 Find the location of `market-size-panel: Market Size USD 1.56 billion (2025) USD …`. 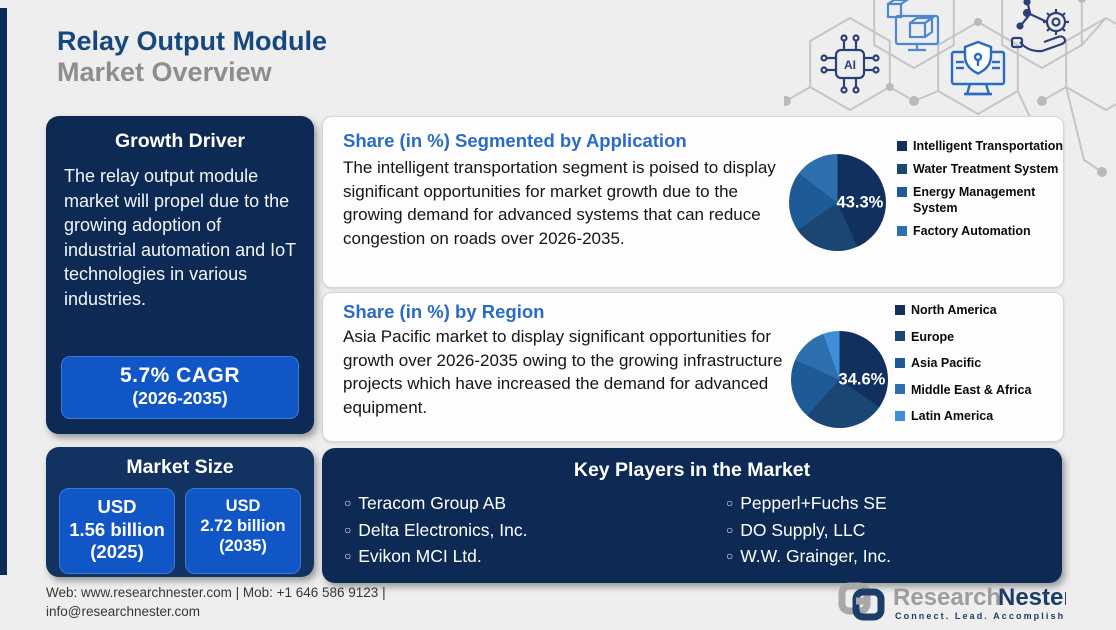

market-size-panel: Market Size USD 1.56 billion (2025) USD … is located at coordinates (180, 512).